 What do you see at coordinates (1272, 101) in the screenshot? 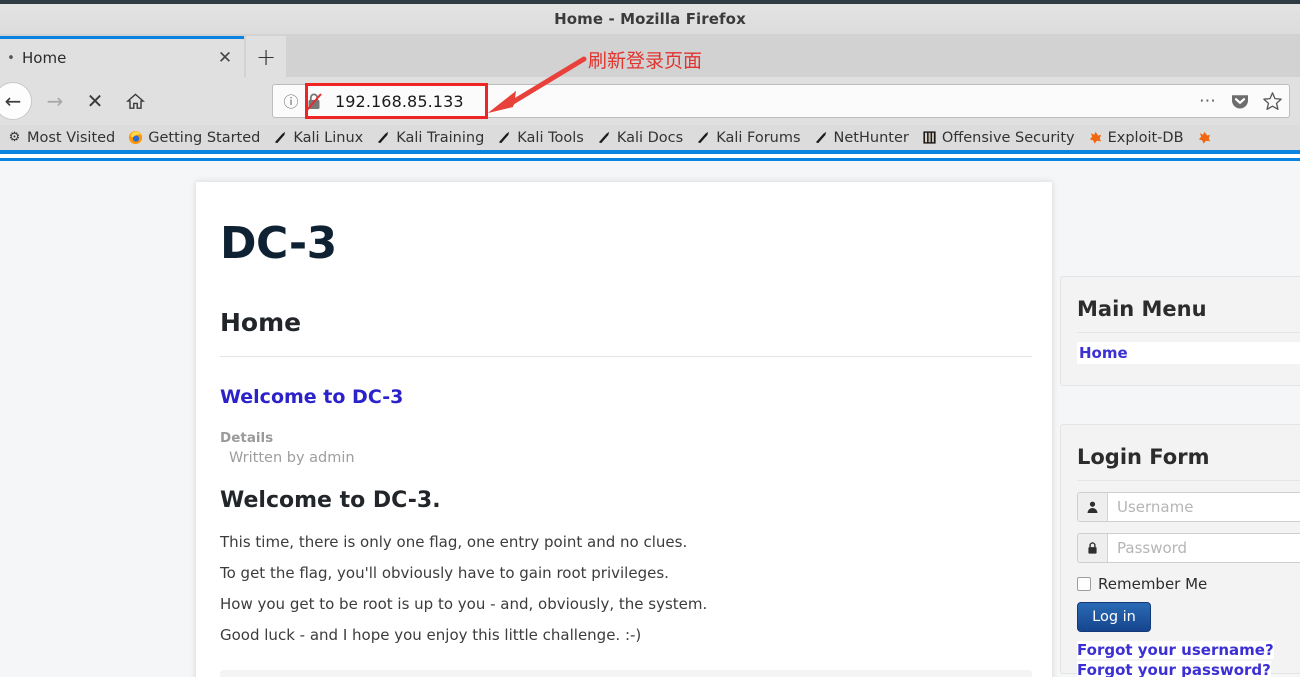
I see `star-icon` at bounding box center [1272, 101].